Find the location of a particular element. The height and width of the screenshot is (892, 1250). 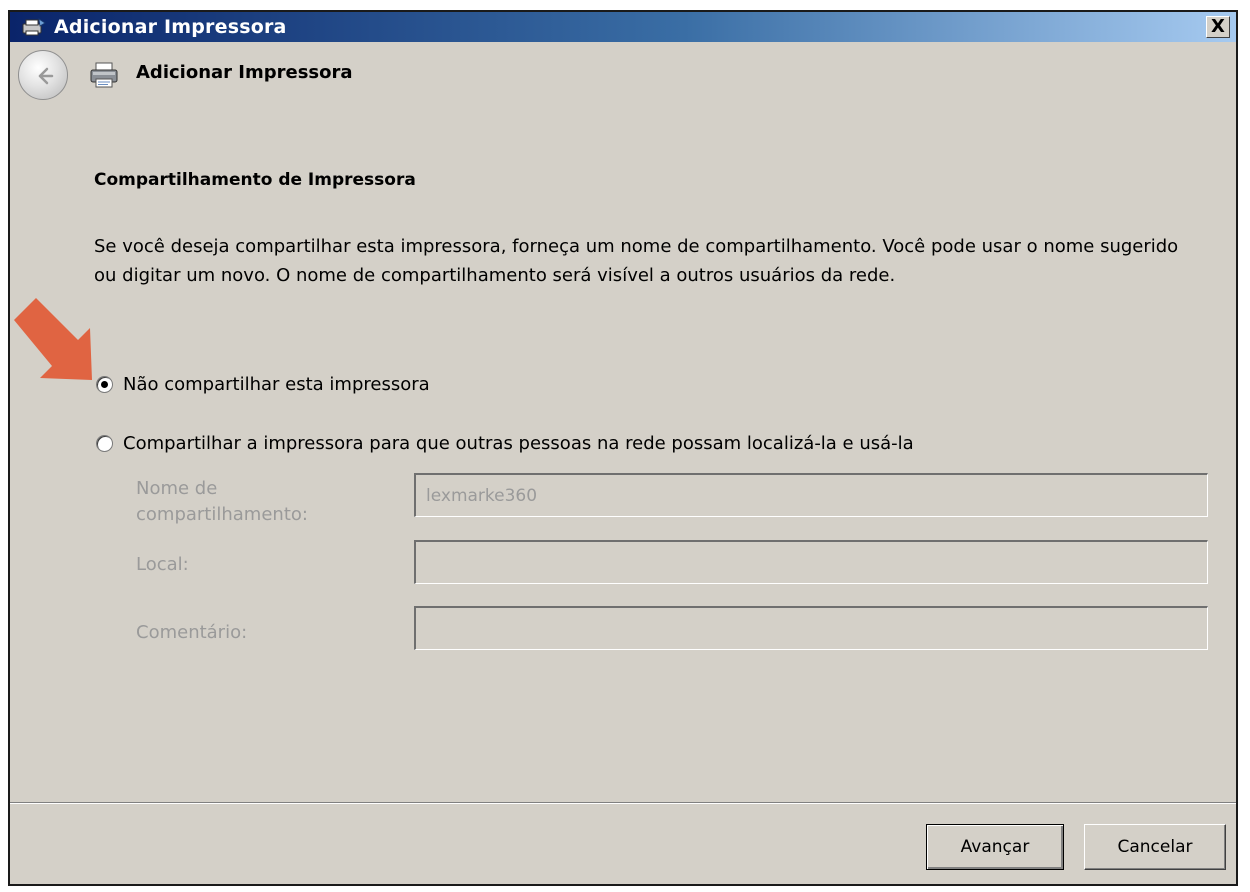

annotation-arrow-icon is located at coordinates (56, 339).